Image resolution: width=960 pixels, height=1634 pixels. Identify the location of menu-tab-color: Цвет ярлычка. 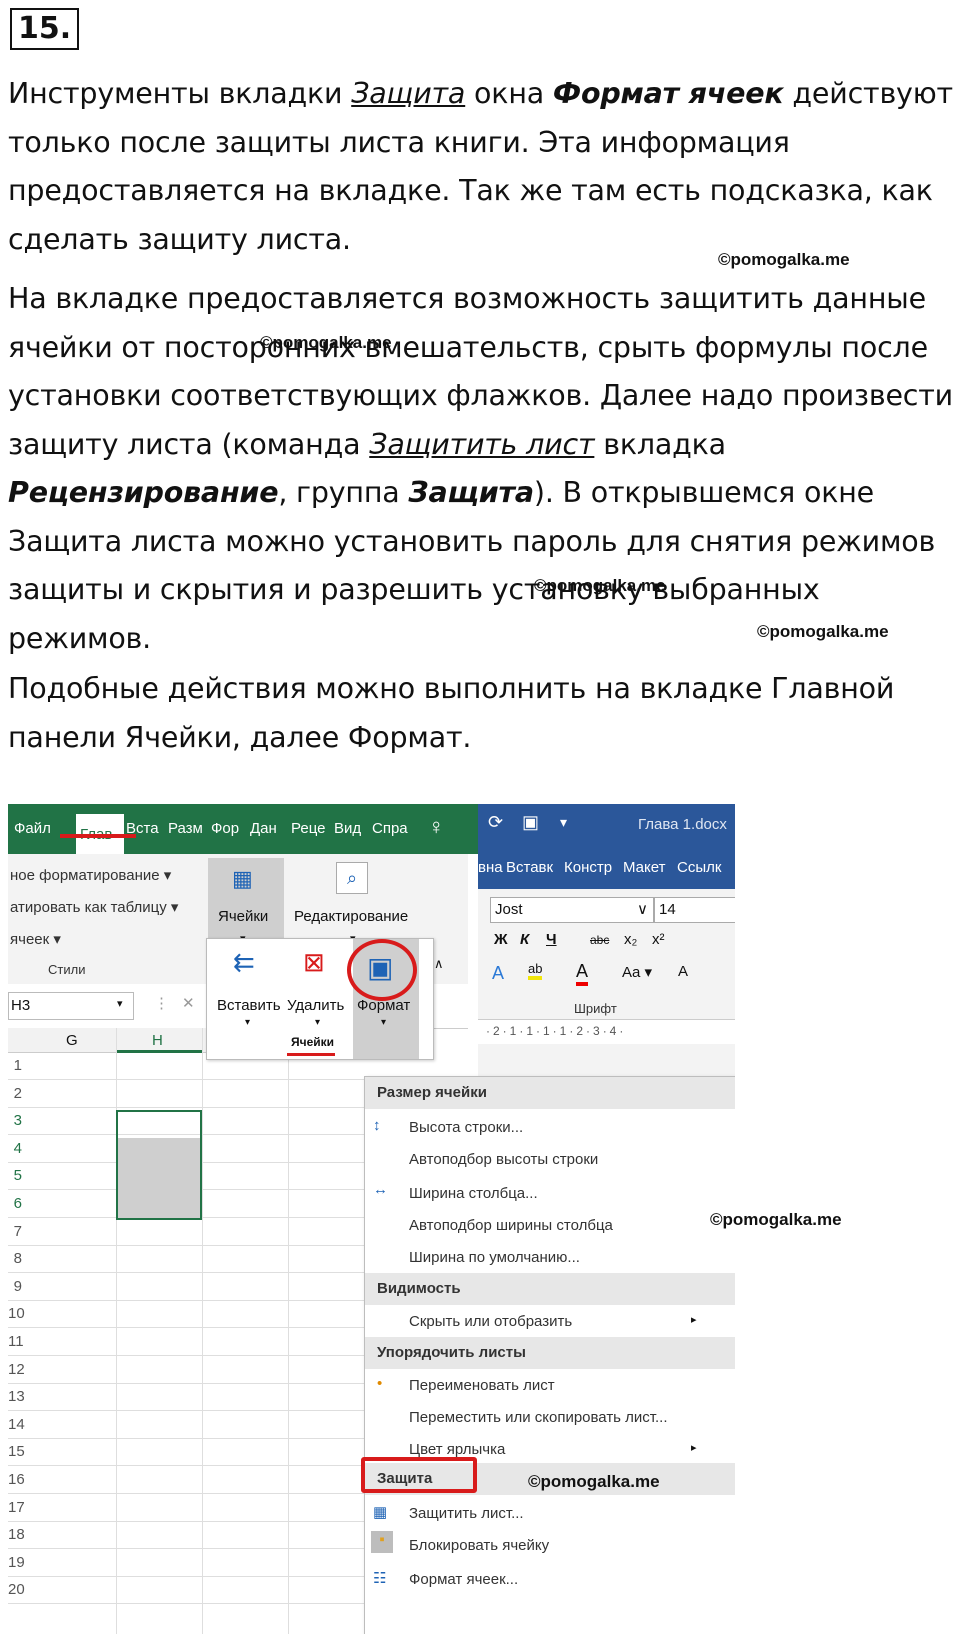
(457, 1449).